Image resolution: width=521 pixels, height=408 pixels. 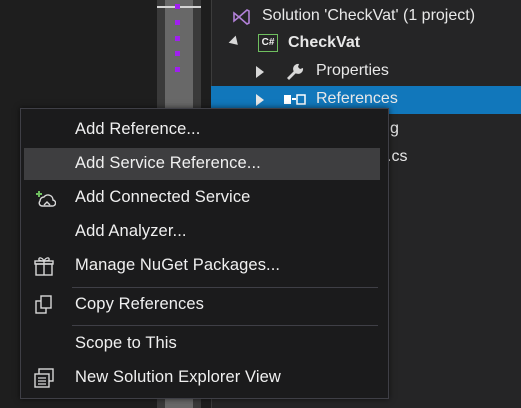 I want to click on wrench-icon, so click(x=295, y=71).